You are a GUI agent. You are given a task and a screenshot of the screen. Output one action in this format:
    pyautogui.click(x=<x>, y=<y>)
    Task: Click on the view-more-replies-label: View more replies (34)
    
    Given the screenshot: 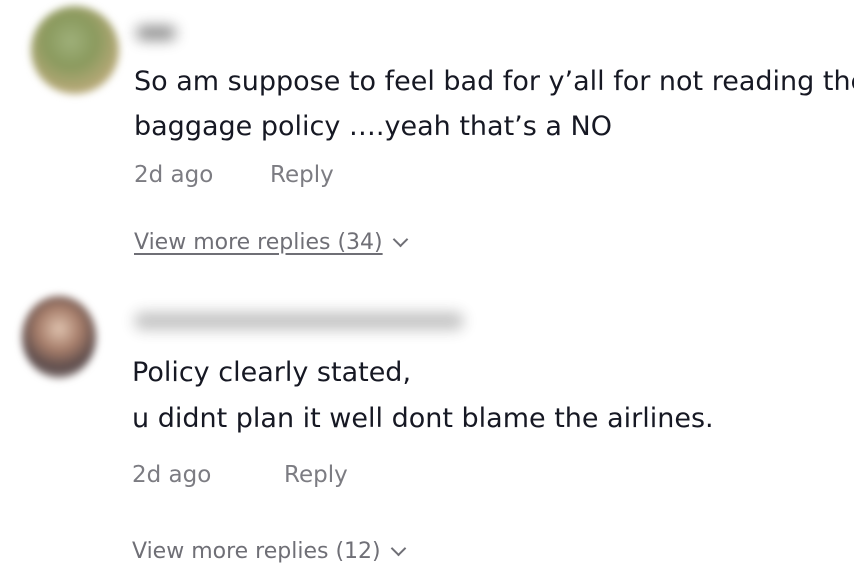 What is the action you would take?
    pyautogui.click(x=258, y=242)
    